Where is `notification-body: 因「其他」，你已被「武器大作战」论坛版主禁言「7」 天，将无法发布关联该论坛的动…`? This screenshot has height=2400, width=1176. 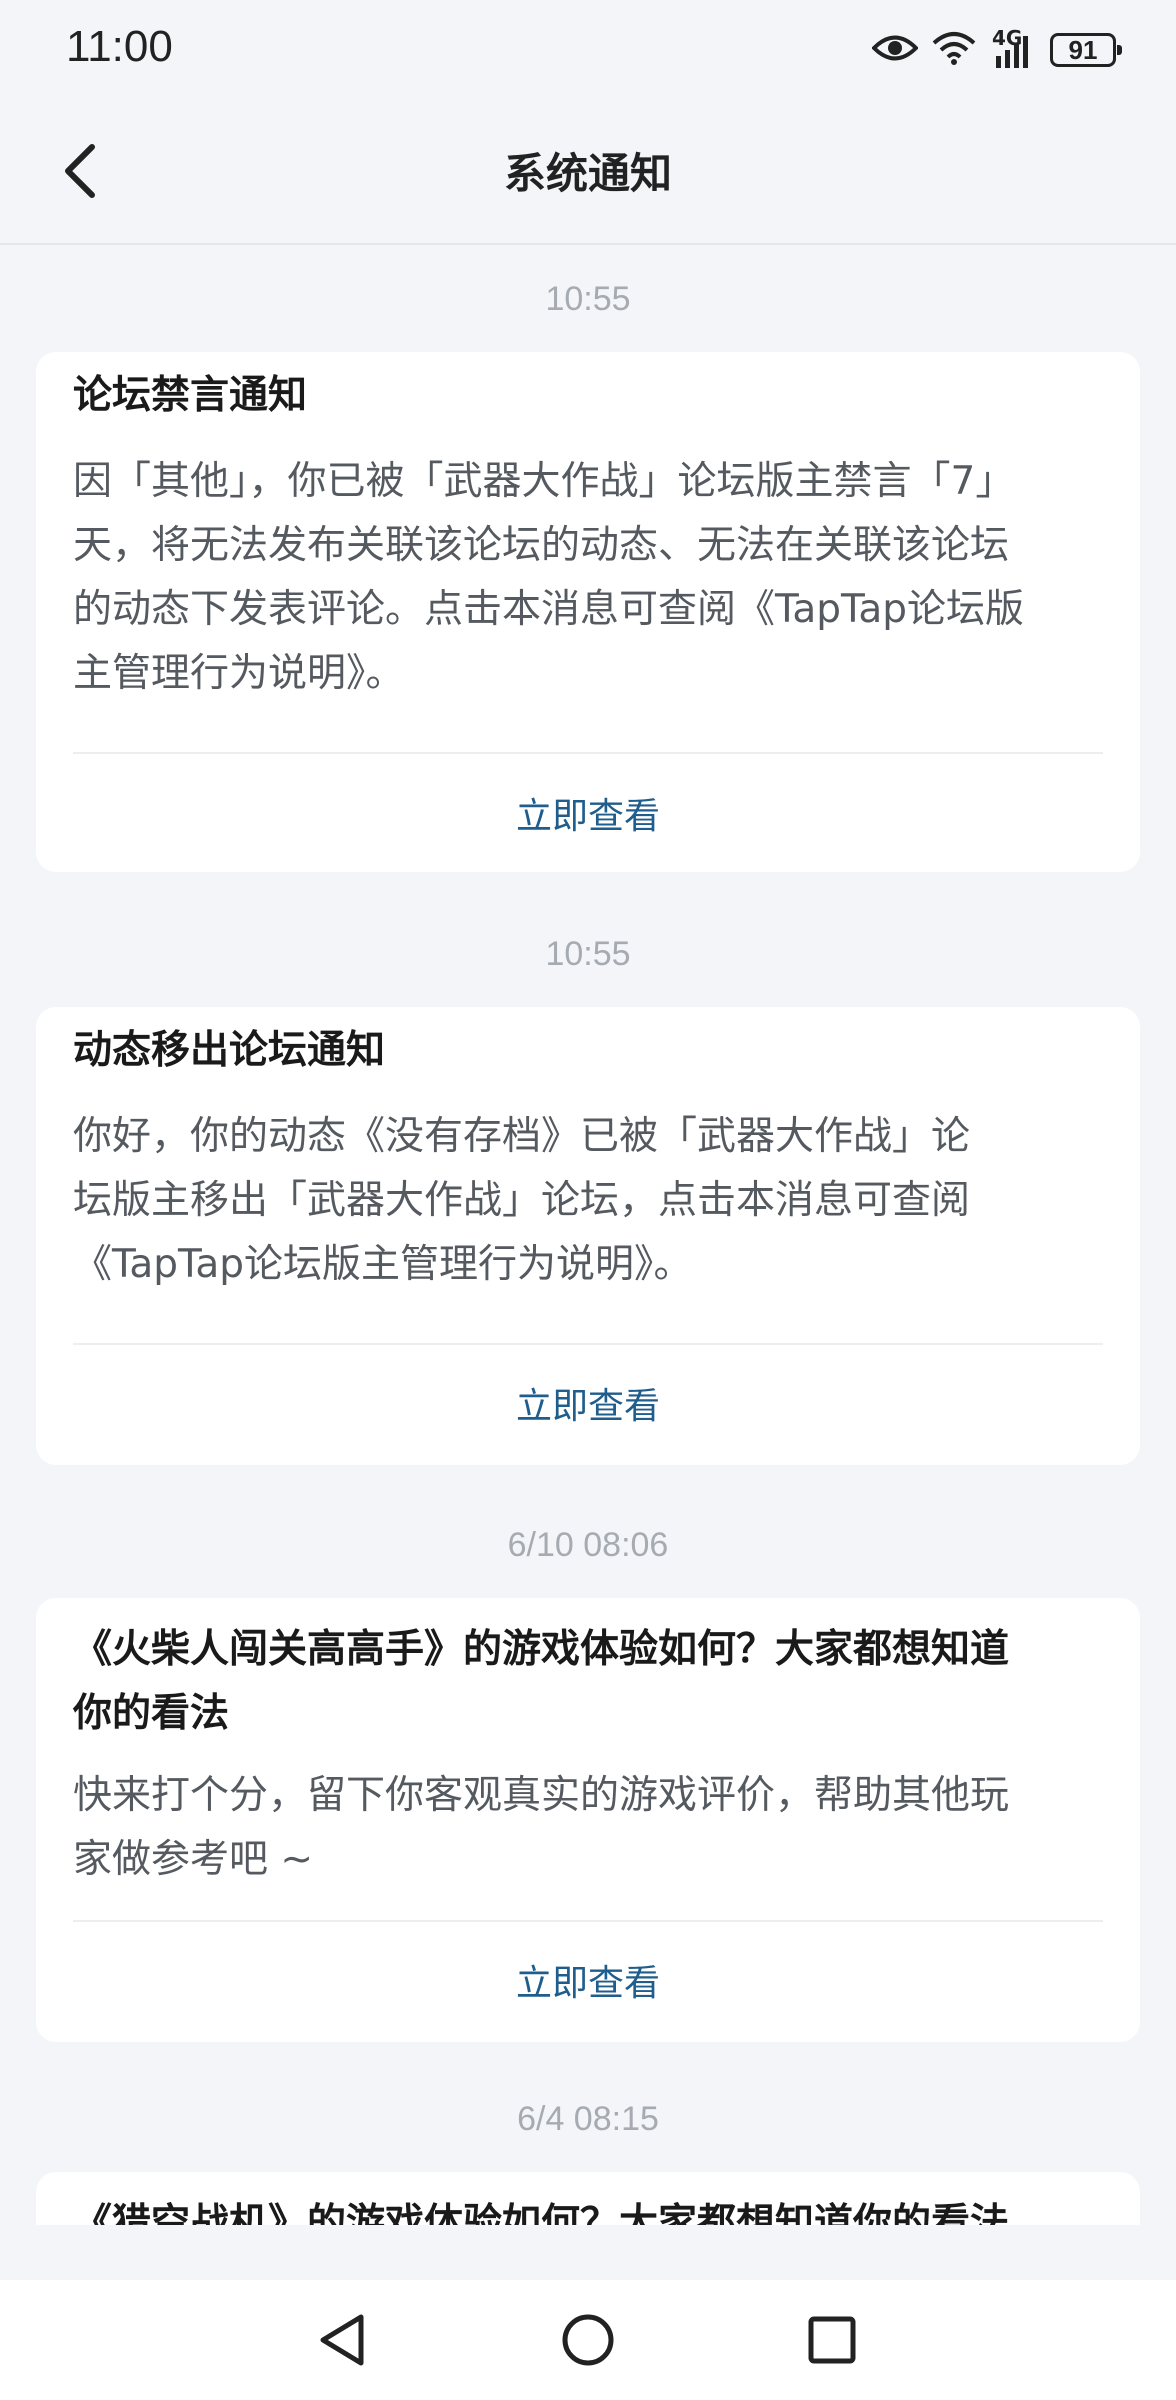 notification-body: 因「其他」，你已被「武器大作战」论坛版主禁言「7」 天，将无法发布关联该论坛的动… is located at coordinates (549, 577).